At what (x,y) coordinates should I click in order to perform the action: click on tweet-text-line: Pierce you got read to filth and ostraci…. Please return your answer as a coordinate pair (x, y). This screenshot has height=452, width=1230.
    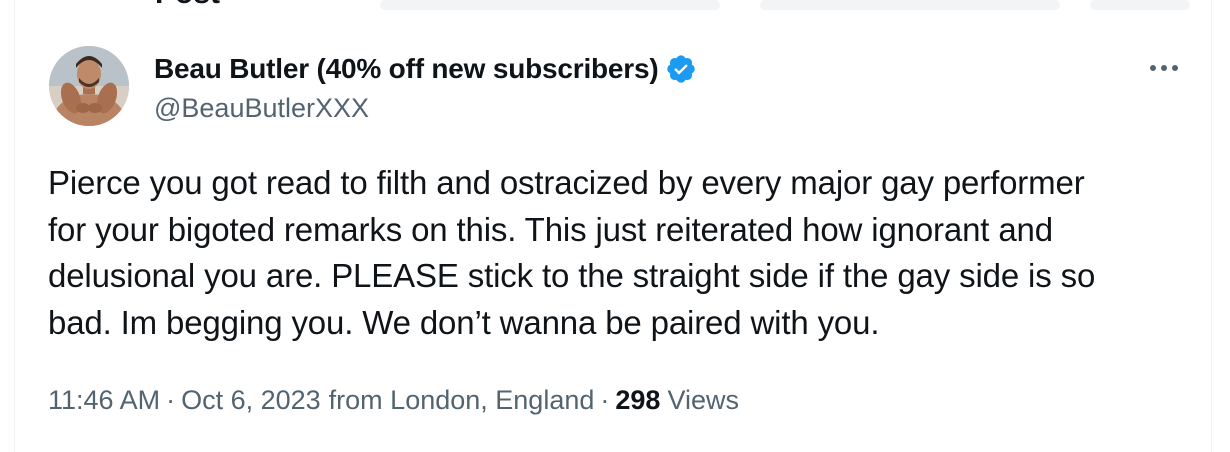
    Looking at the image, I should click on (566, 182).